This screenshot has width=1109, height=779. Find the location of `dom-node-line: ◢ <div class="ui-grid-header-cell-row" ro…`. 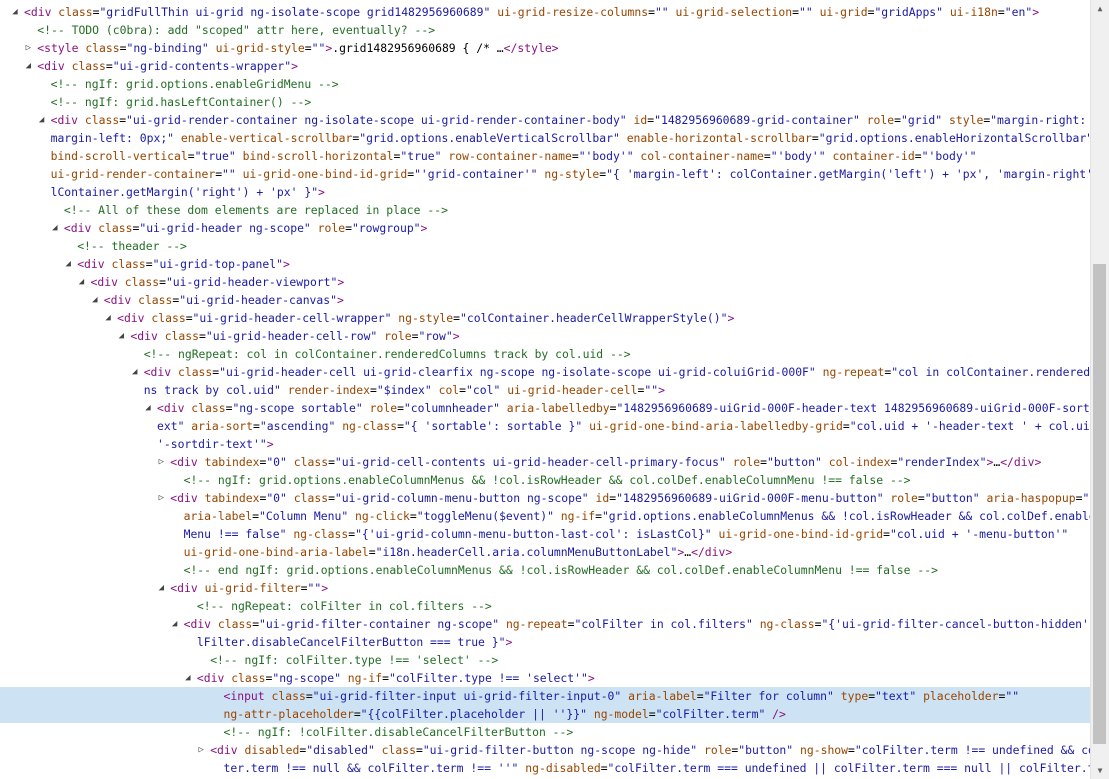

dom-node-line: ◢ <div class="ui-grid-header-cell-row" ro… is located at coordinates (545, 336).